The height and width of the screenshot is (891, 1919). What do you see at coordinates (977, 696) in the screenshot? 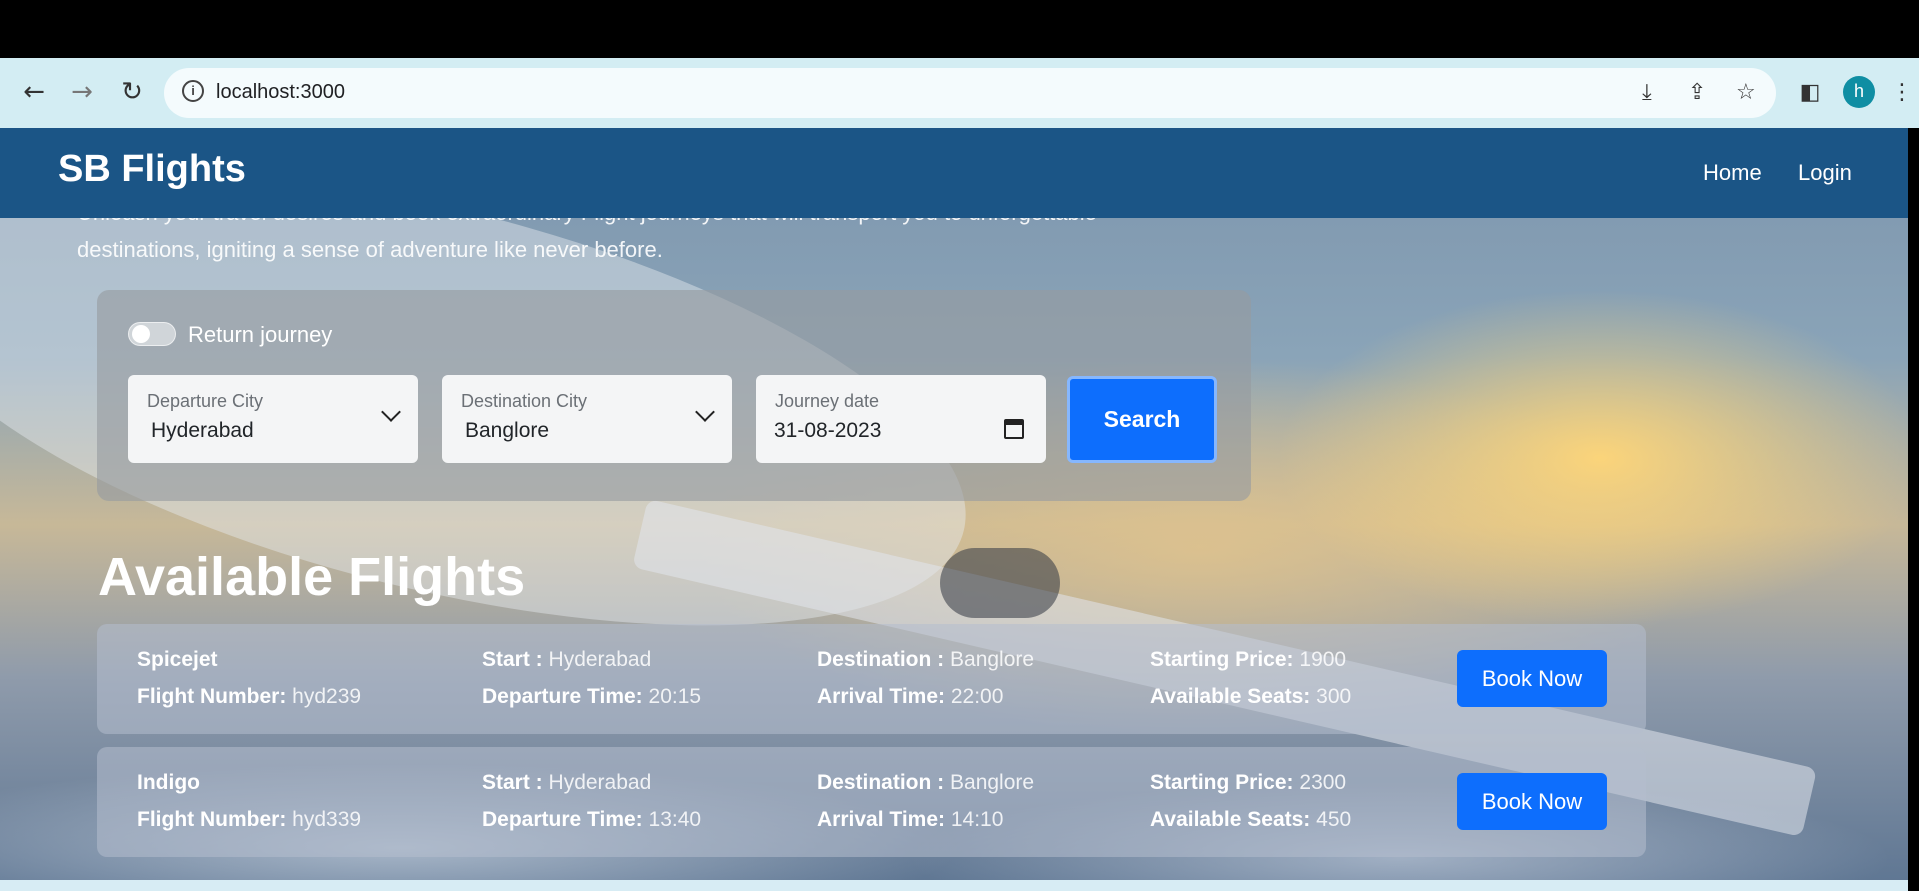
I see `arrival-time-value: 22:00` at bounding box center [977, 696].